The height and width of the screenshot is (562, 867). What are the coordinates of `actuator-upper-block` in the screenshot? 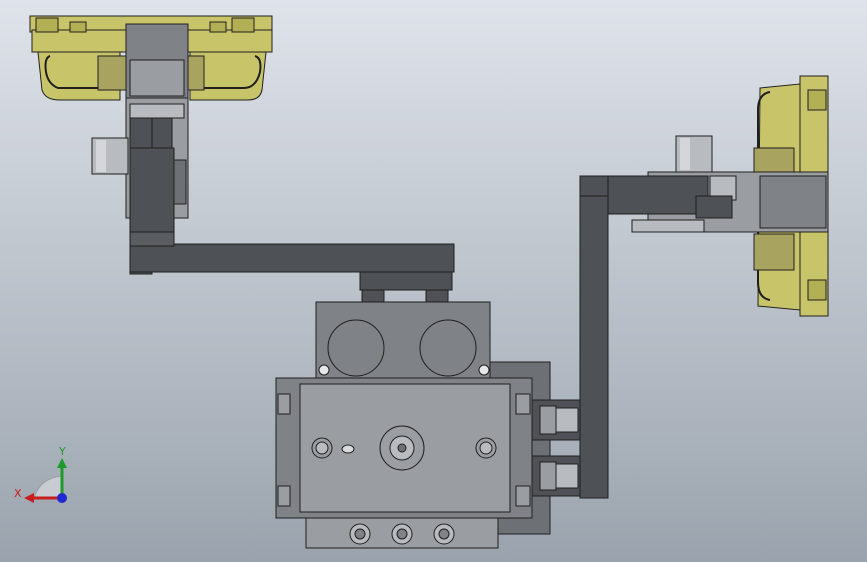 It's located at (403, 340).